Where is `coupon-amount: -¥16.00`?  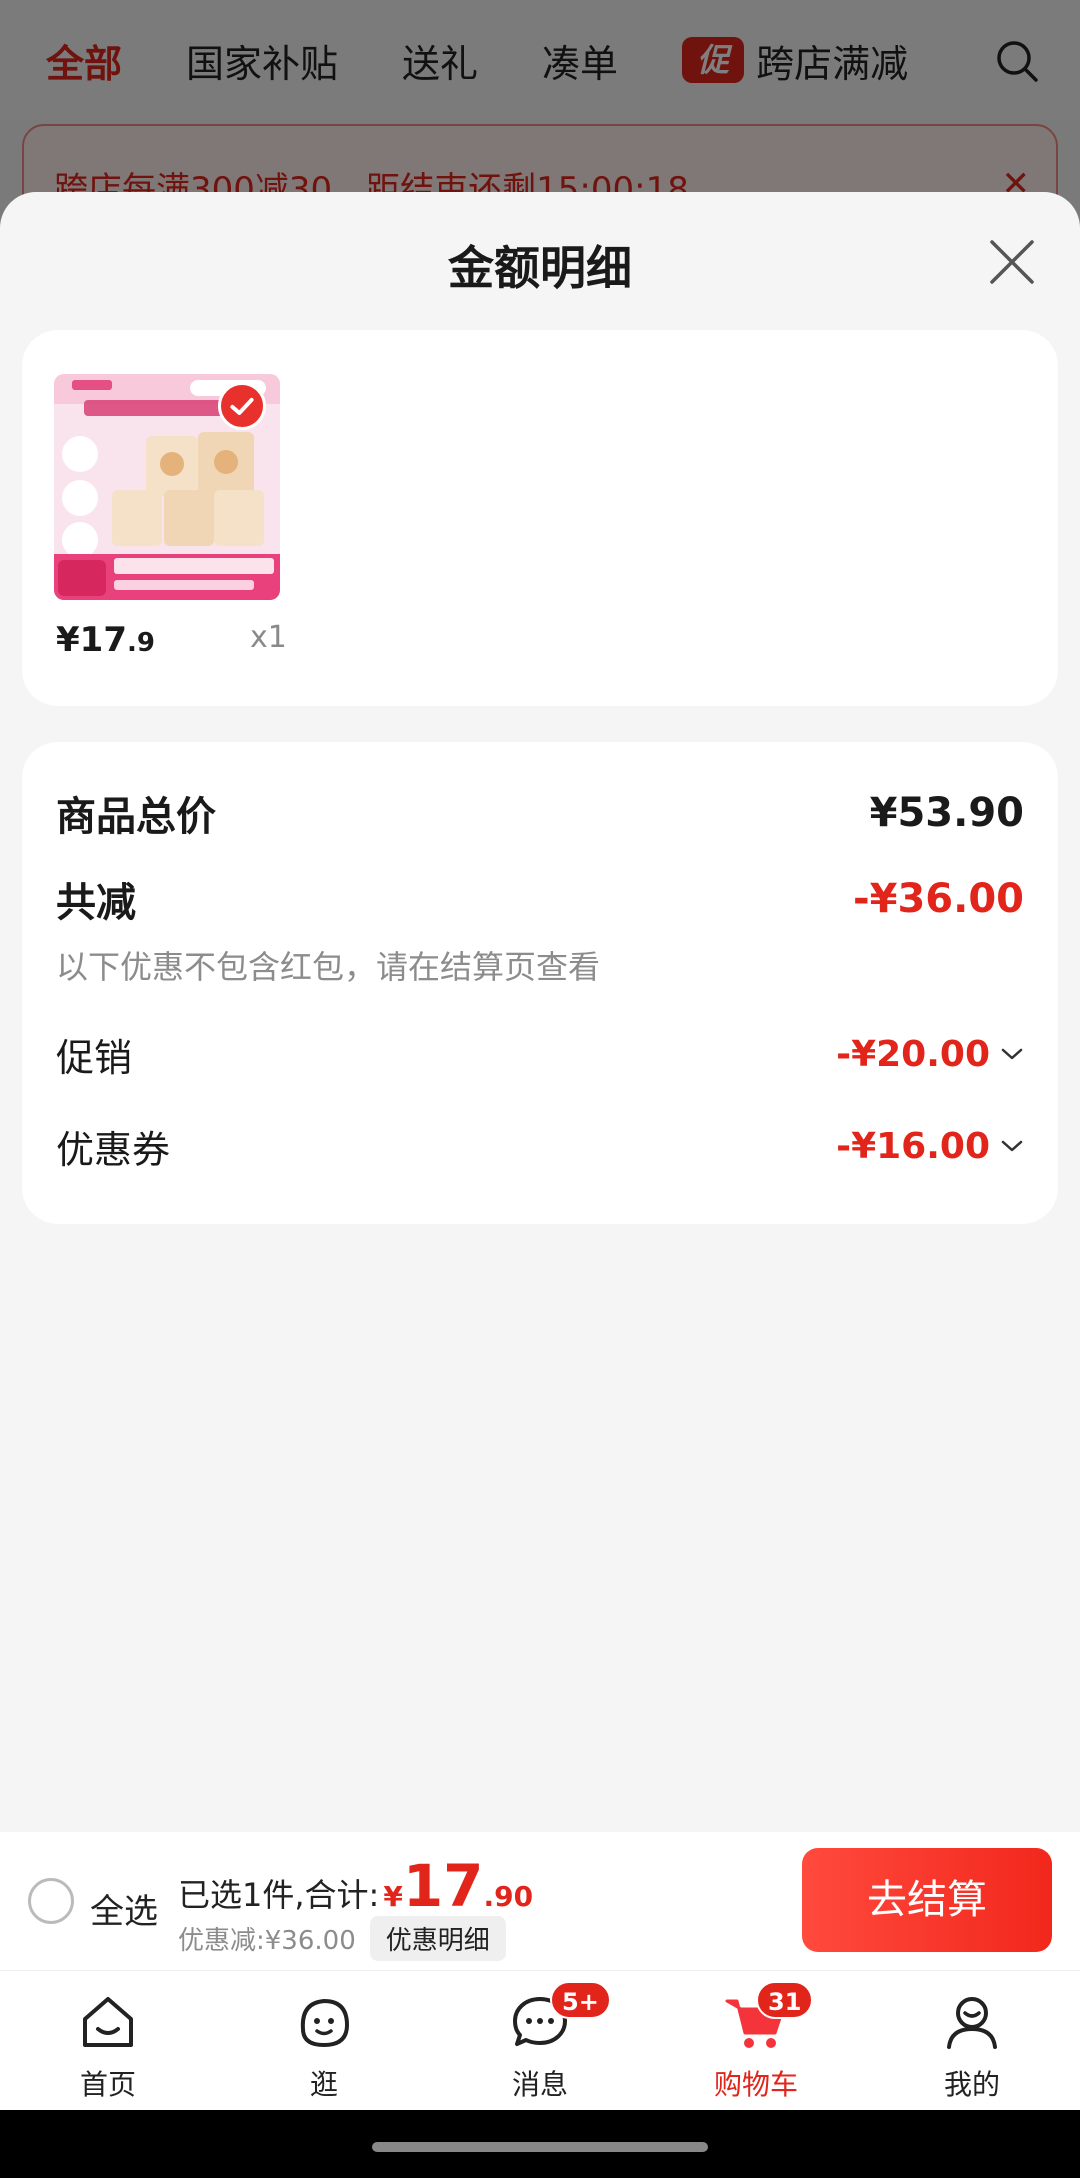 coupon-amount: -¥16.00 is located at coordinates (913, 1146).